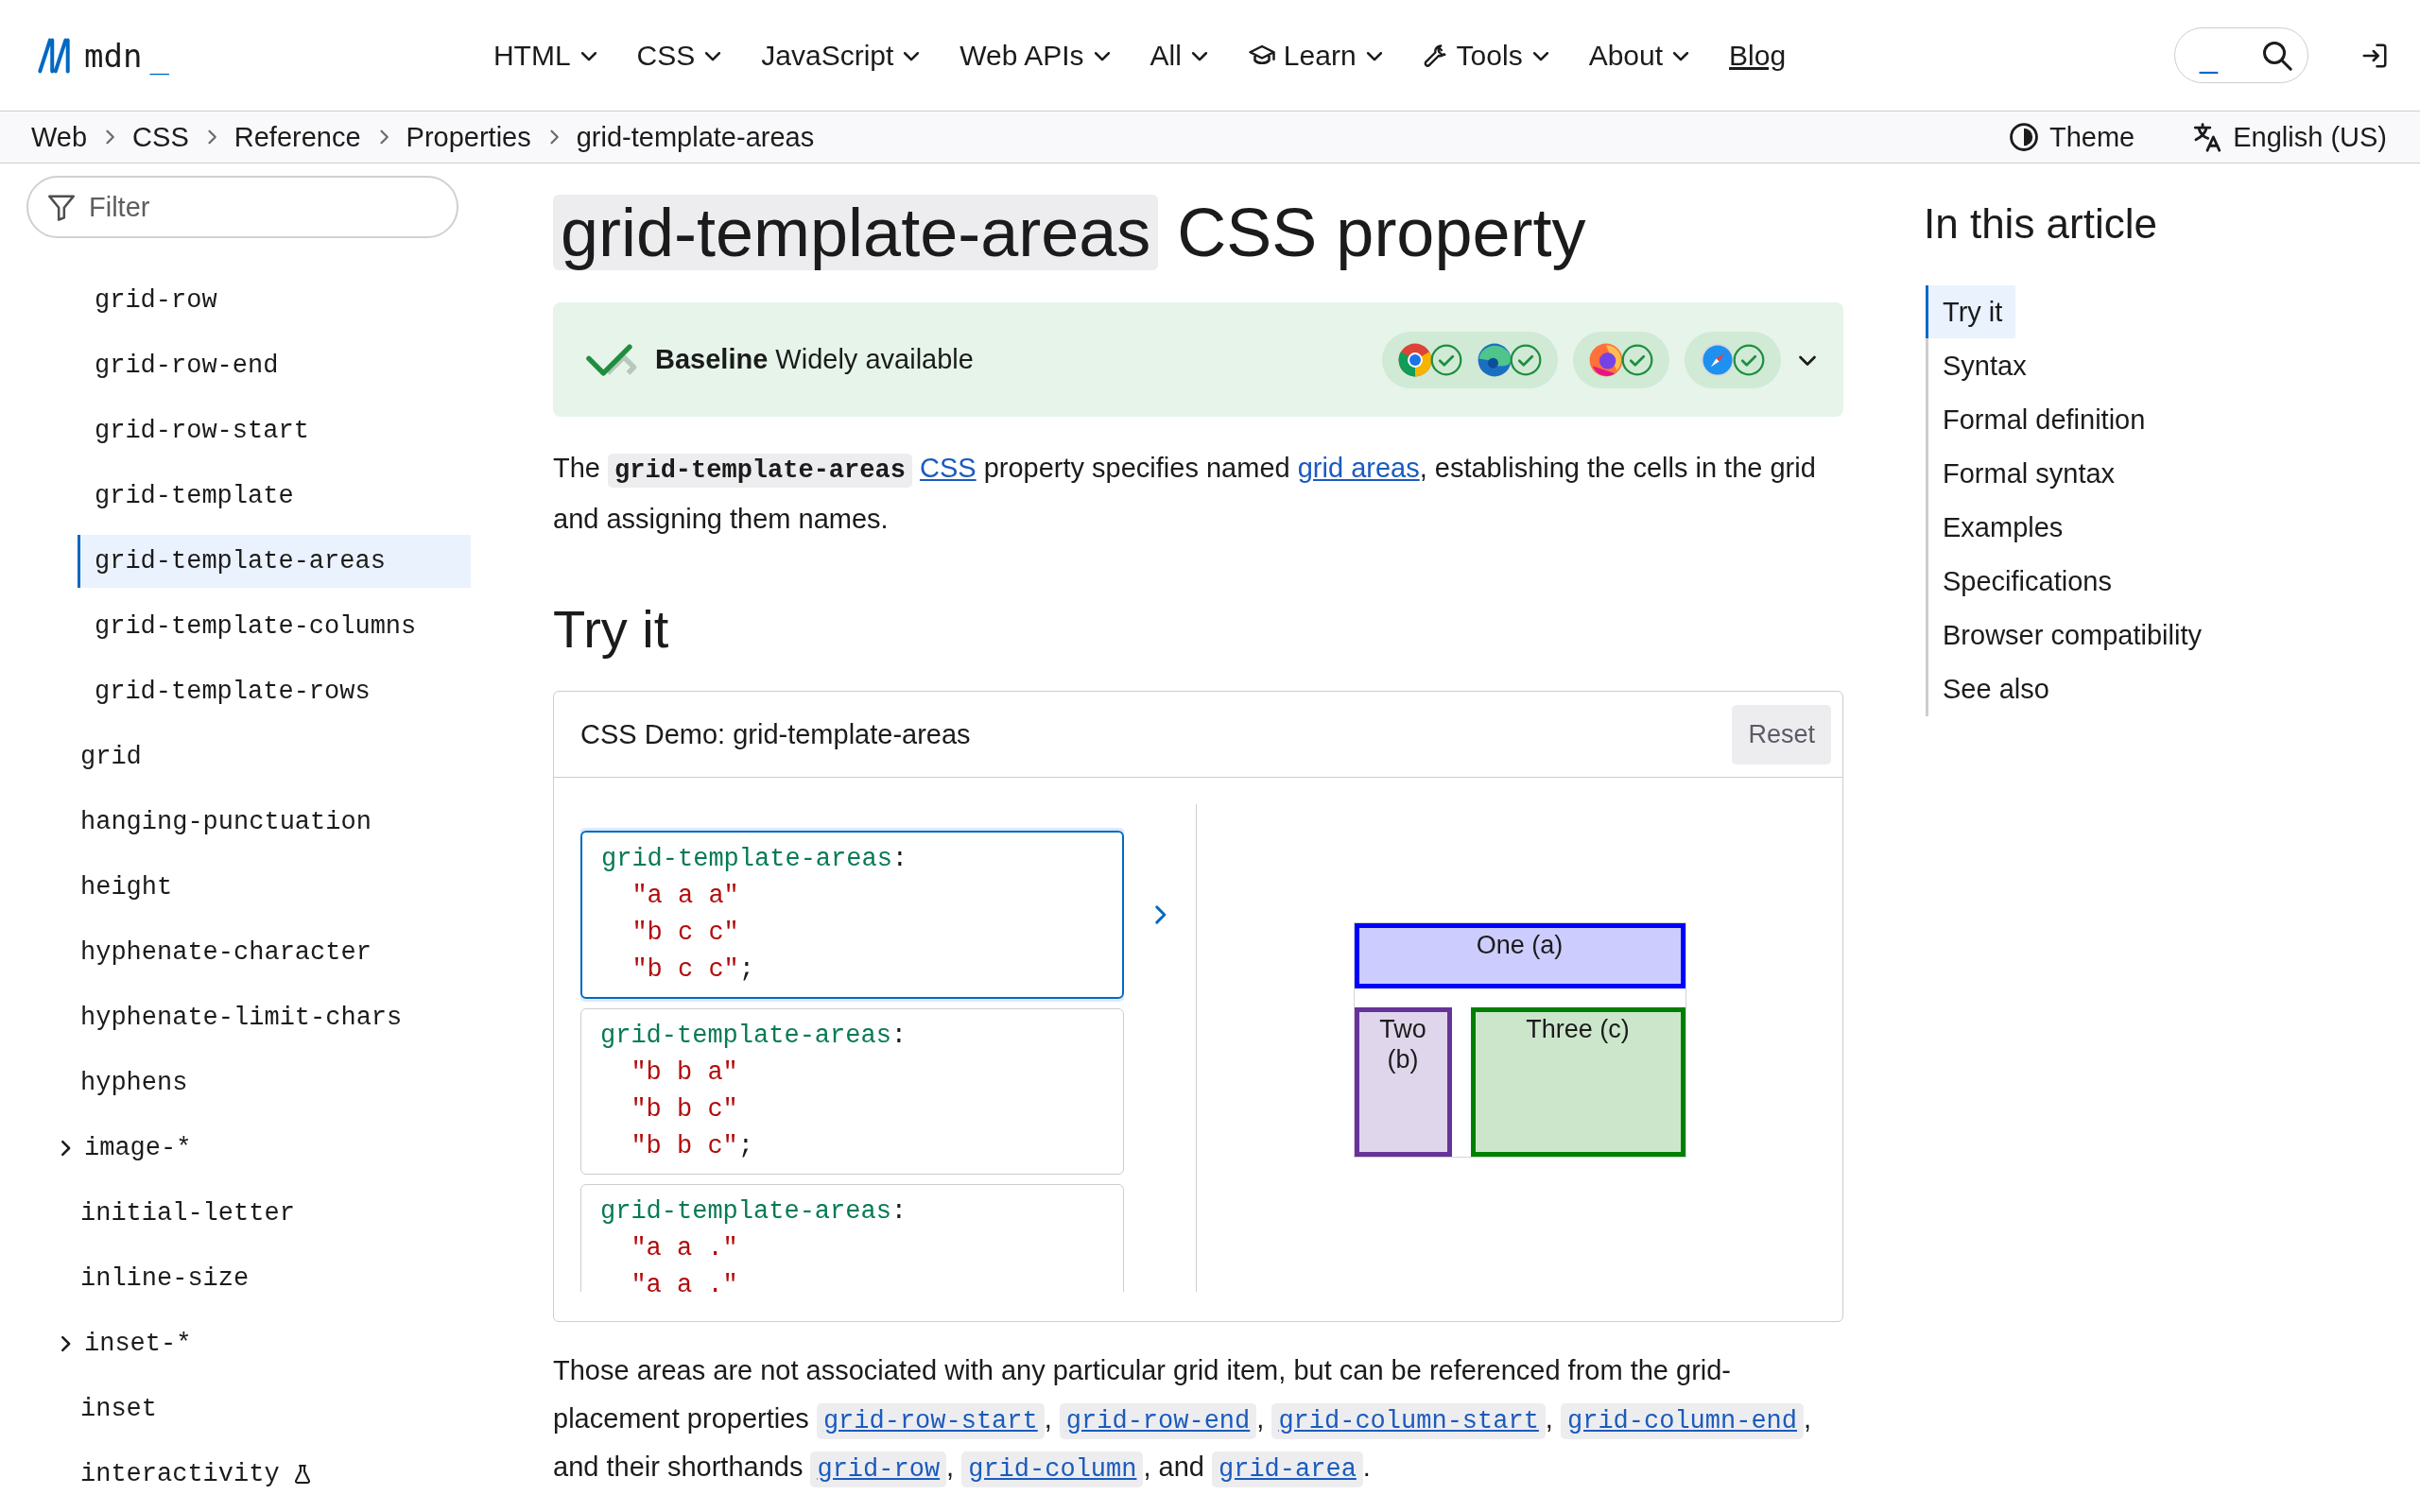 The height and width of the screenshot is (1512, 2420). Describe the element at coordinates (1781, 734) in the screenshot. I see `reset-button: Reset` at that location.